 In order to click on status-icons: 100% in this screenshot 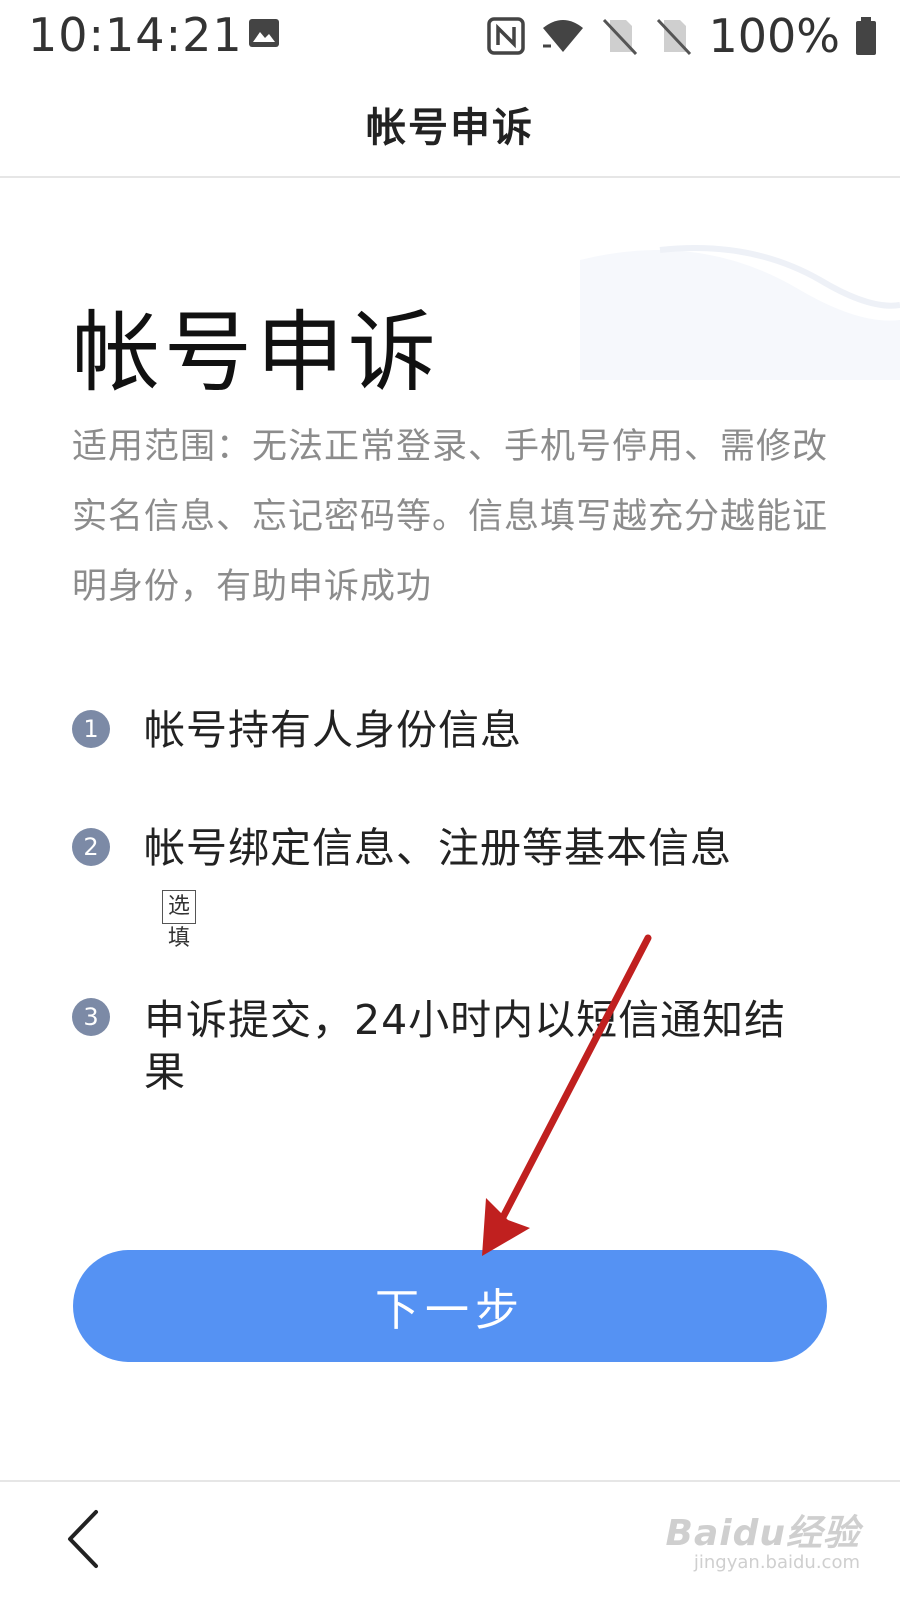, I will do `click(682, 36)`.